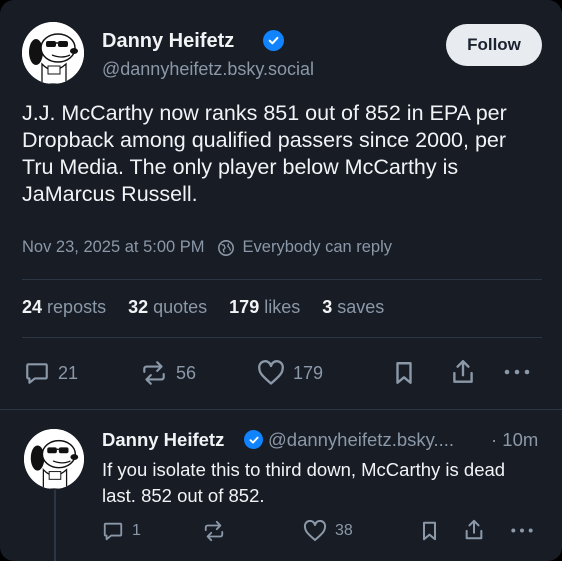  What do you see at coordinates (208, 69) in the screenshot?
I see `author-handle: @dannyheifetz.bsky.social` at bounding box center [208, 69].